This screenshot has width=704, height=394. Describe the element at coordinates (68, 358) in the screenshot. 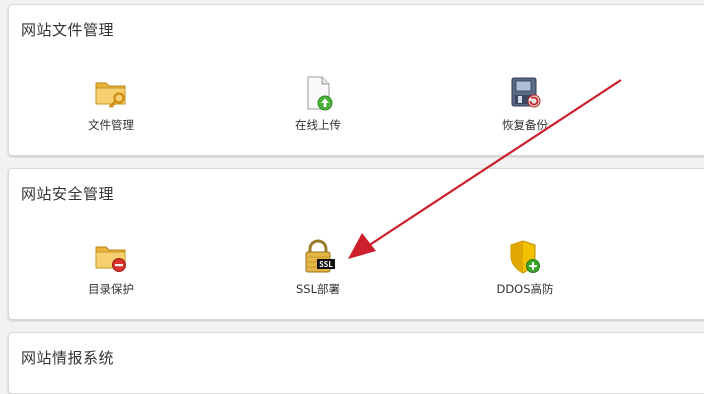

I see `panel-title: 网站情报系统` at that location.